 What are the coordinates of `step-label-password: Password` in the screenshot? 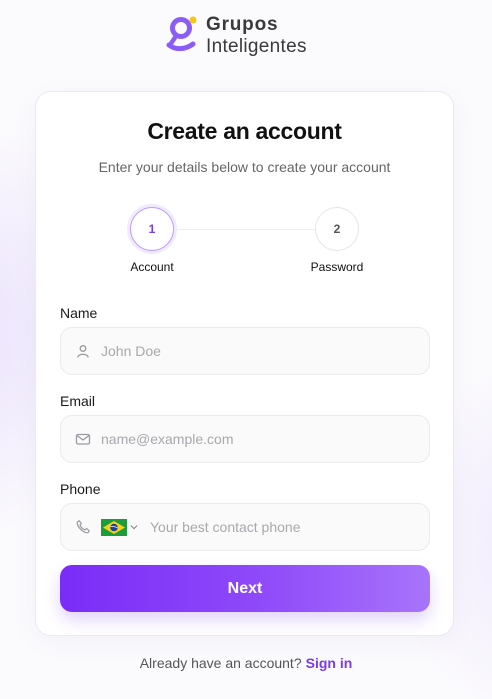 It's located at (337, 267).